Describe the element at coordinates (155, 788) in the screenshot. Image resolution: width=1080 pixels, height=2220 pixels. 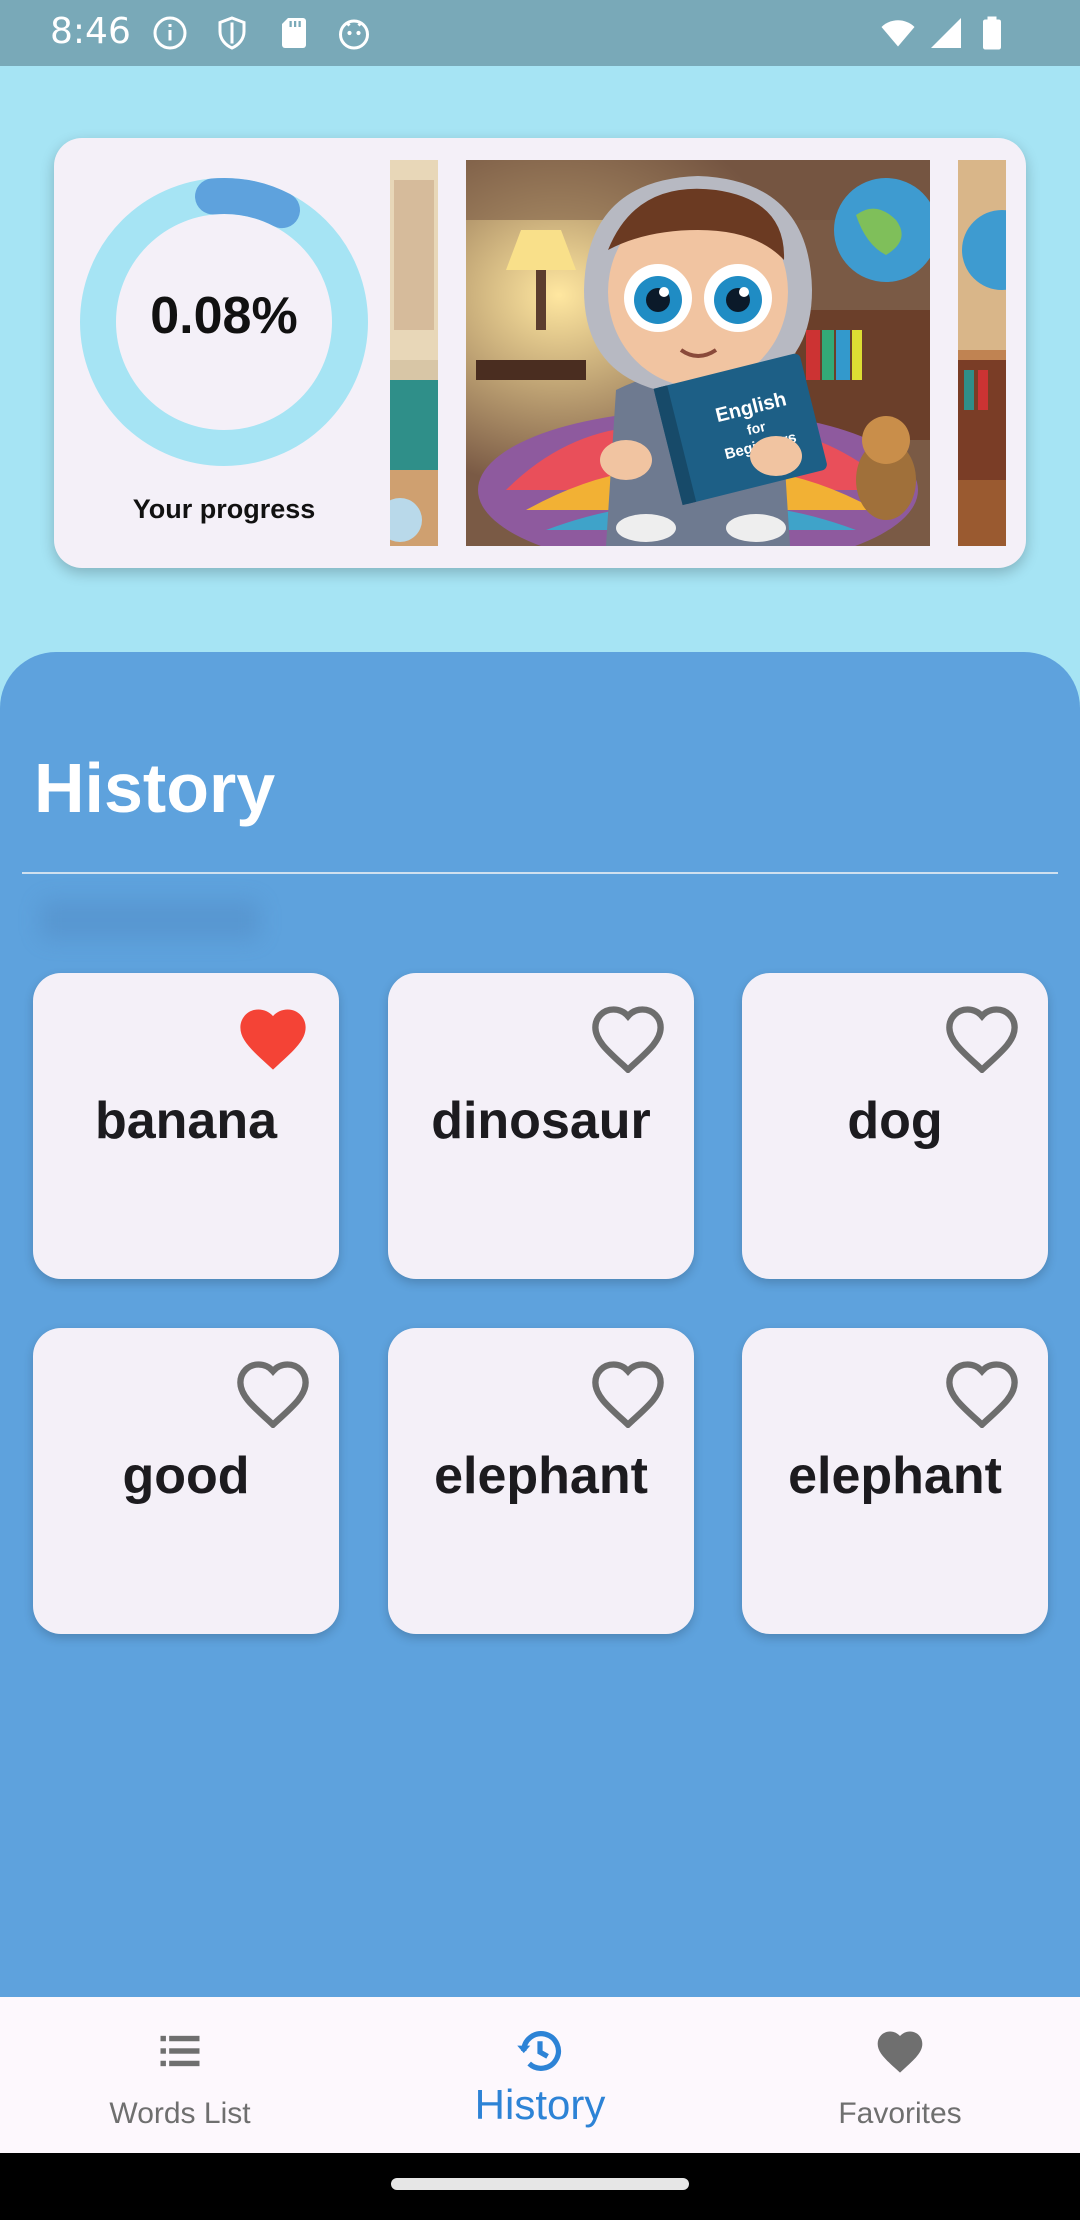
I see `history-title: History` at that location.